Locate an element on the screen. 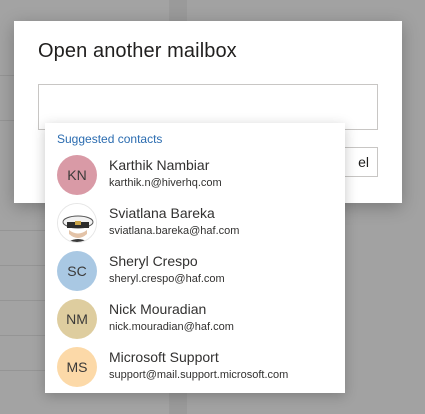  contact-name: Nick Mouradian is located at coordinates (158, 309).